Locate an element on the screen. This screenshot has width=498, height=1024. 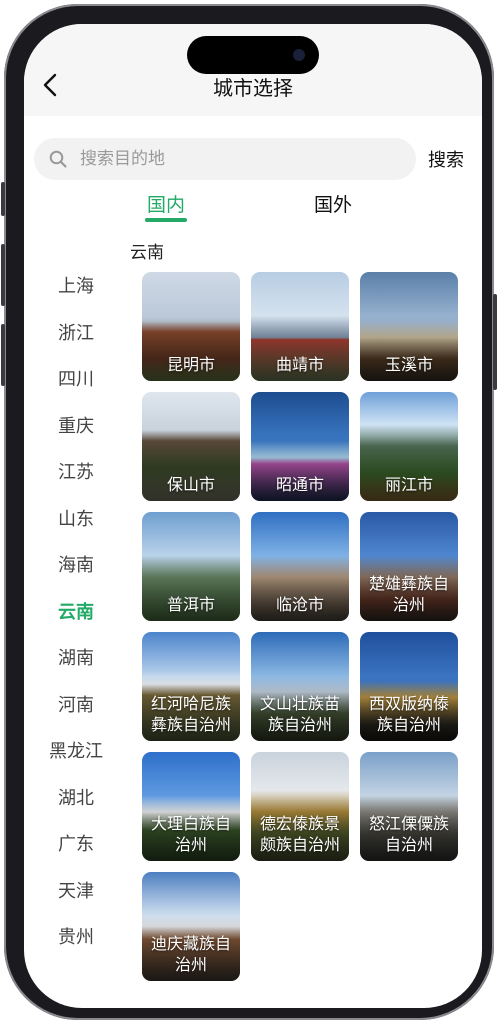
city-name: 丽江市 is located at coordinates (408, 484).